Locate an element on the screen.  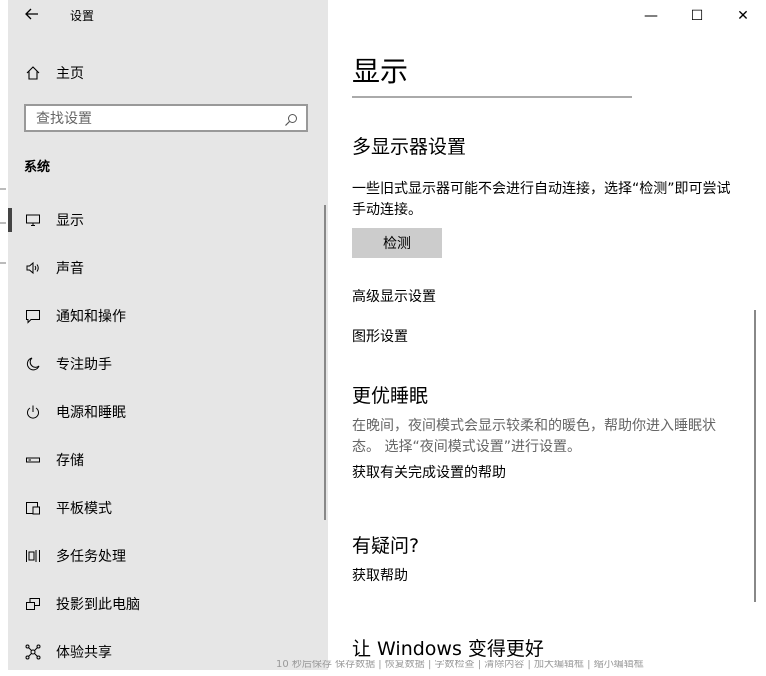
sidebar-item-label: 显示 is located at coordinates (70, 221).